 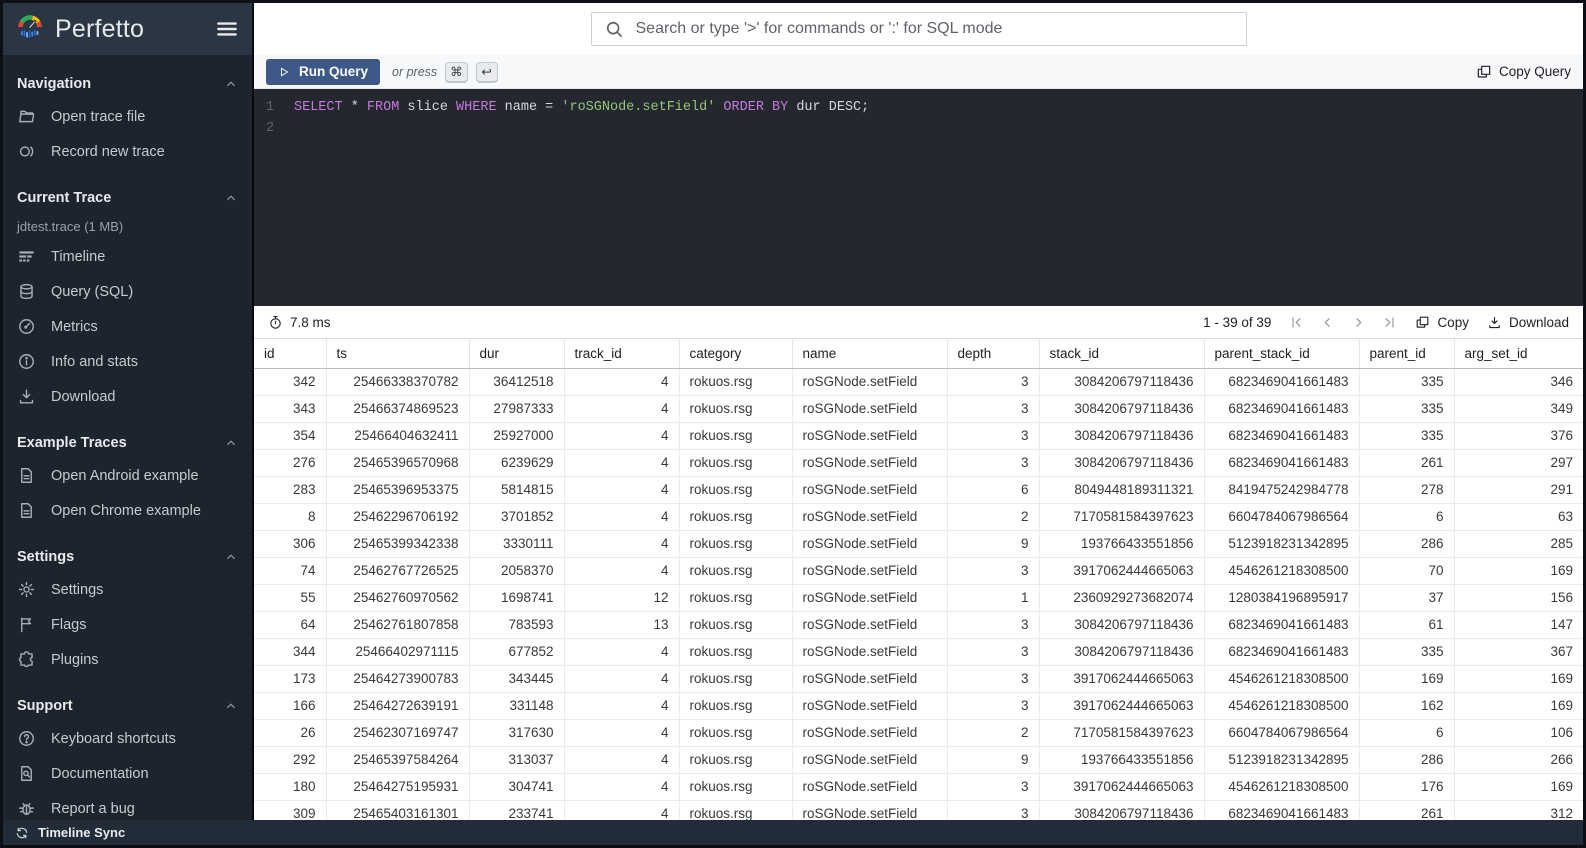 I want to click on cell-ts: 25462767726525, so click(x=398, y=571).